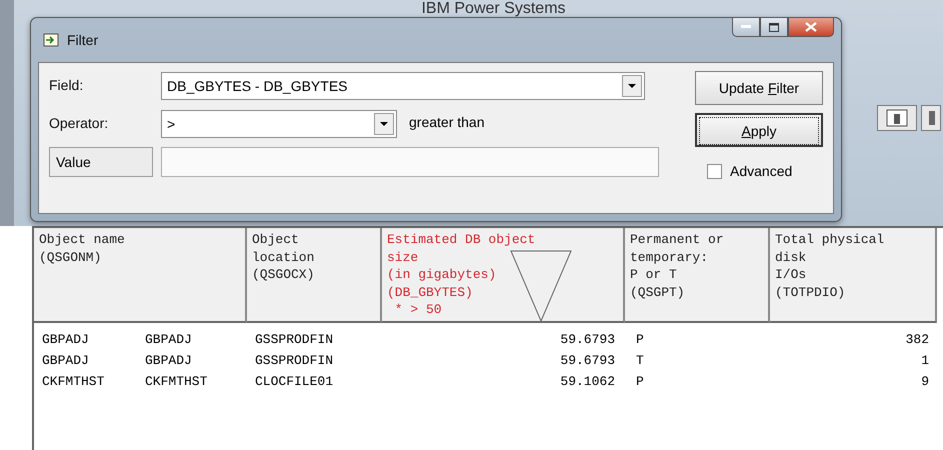 This screenshot has height=450, width=943. What do you see at coordinates (759, 130) in the screenshot?
I see `dialog-button: Apply` at bounding box center [759, 130].